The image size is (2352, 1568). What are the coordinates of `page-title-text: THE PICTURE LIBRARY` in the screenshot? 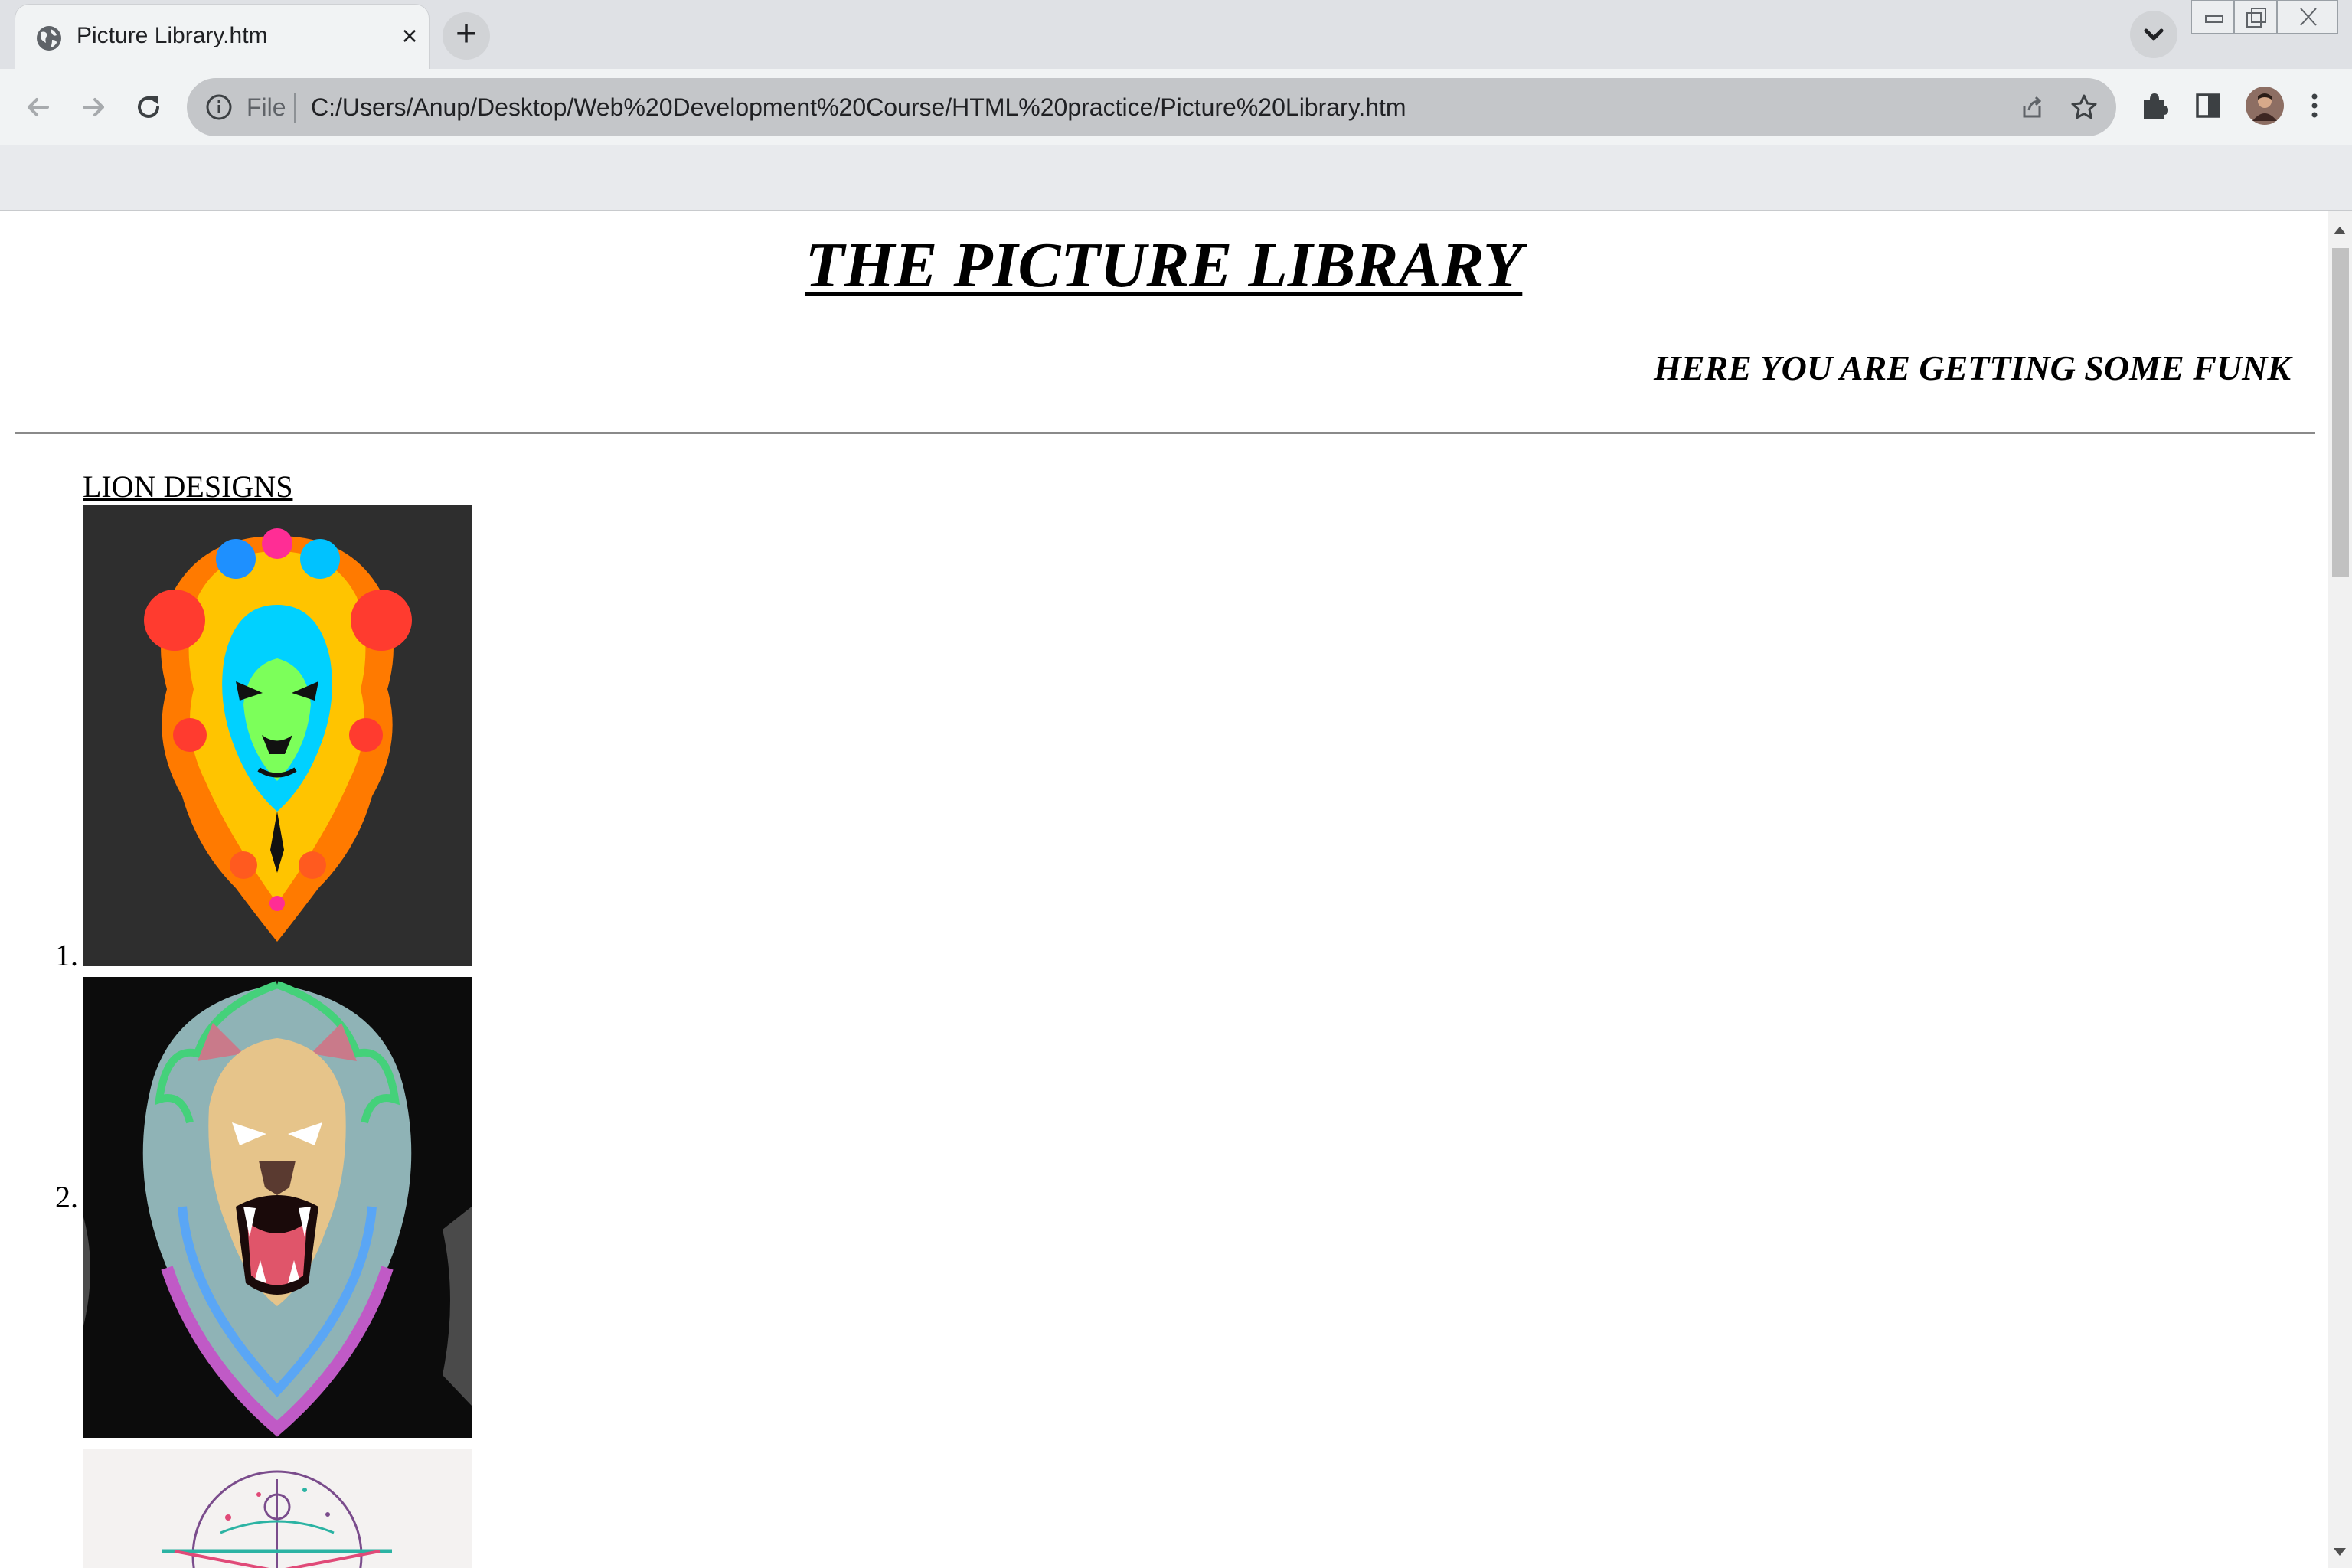 It's located at (1164, 265).